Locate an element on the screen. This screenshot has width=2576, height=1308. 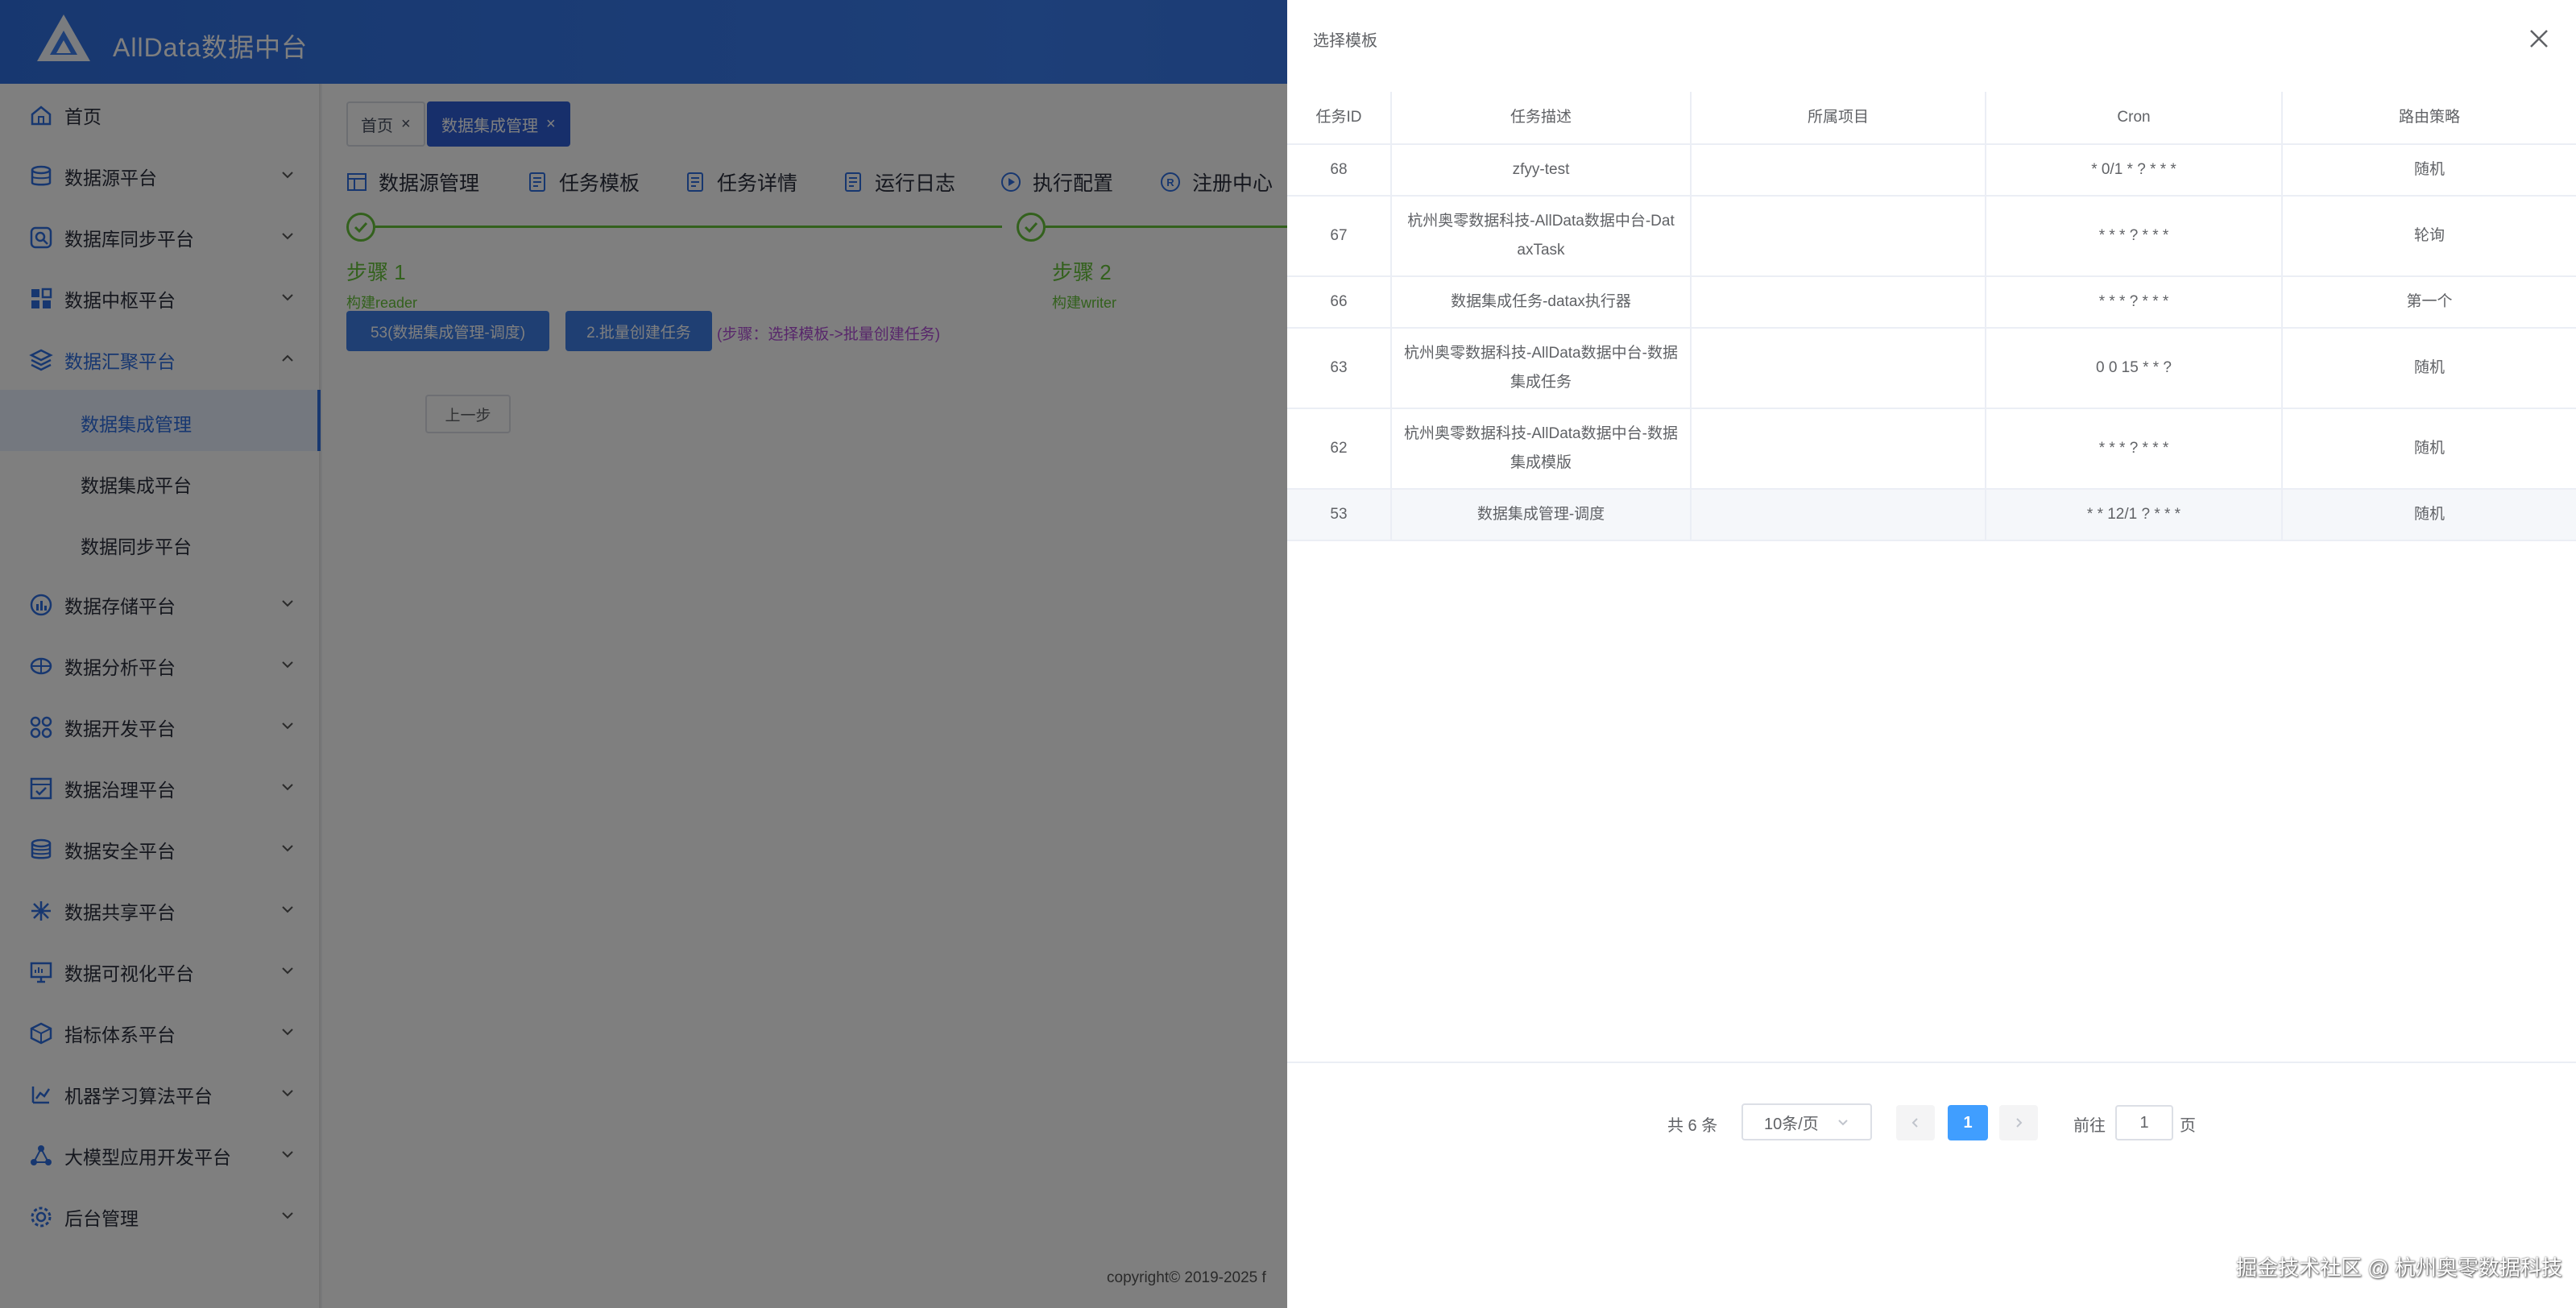
table-header-cell: 任务描述 is located at coordinates (1542, 117).